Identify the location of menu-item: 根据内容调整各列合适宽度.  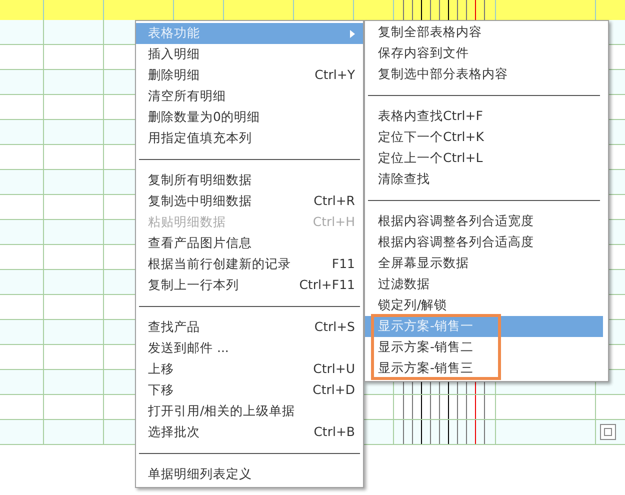
(484, 221).